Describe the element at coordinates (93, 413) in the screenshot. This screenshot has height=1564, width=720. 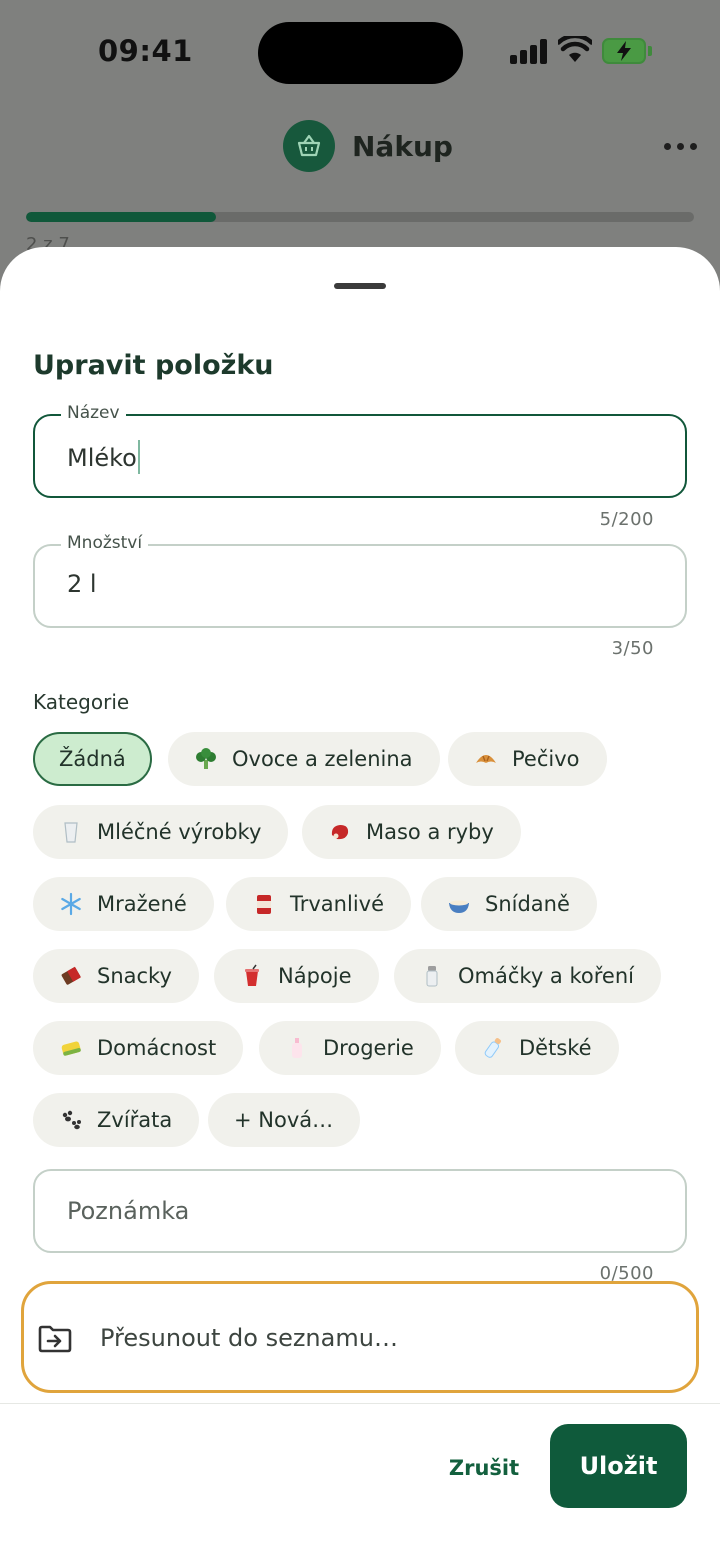
I see `name-field-label: Název` at that location.